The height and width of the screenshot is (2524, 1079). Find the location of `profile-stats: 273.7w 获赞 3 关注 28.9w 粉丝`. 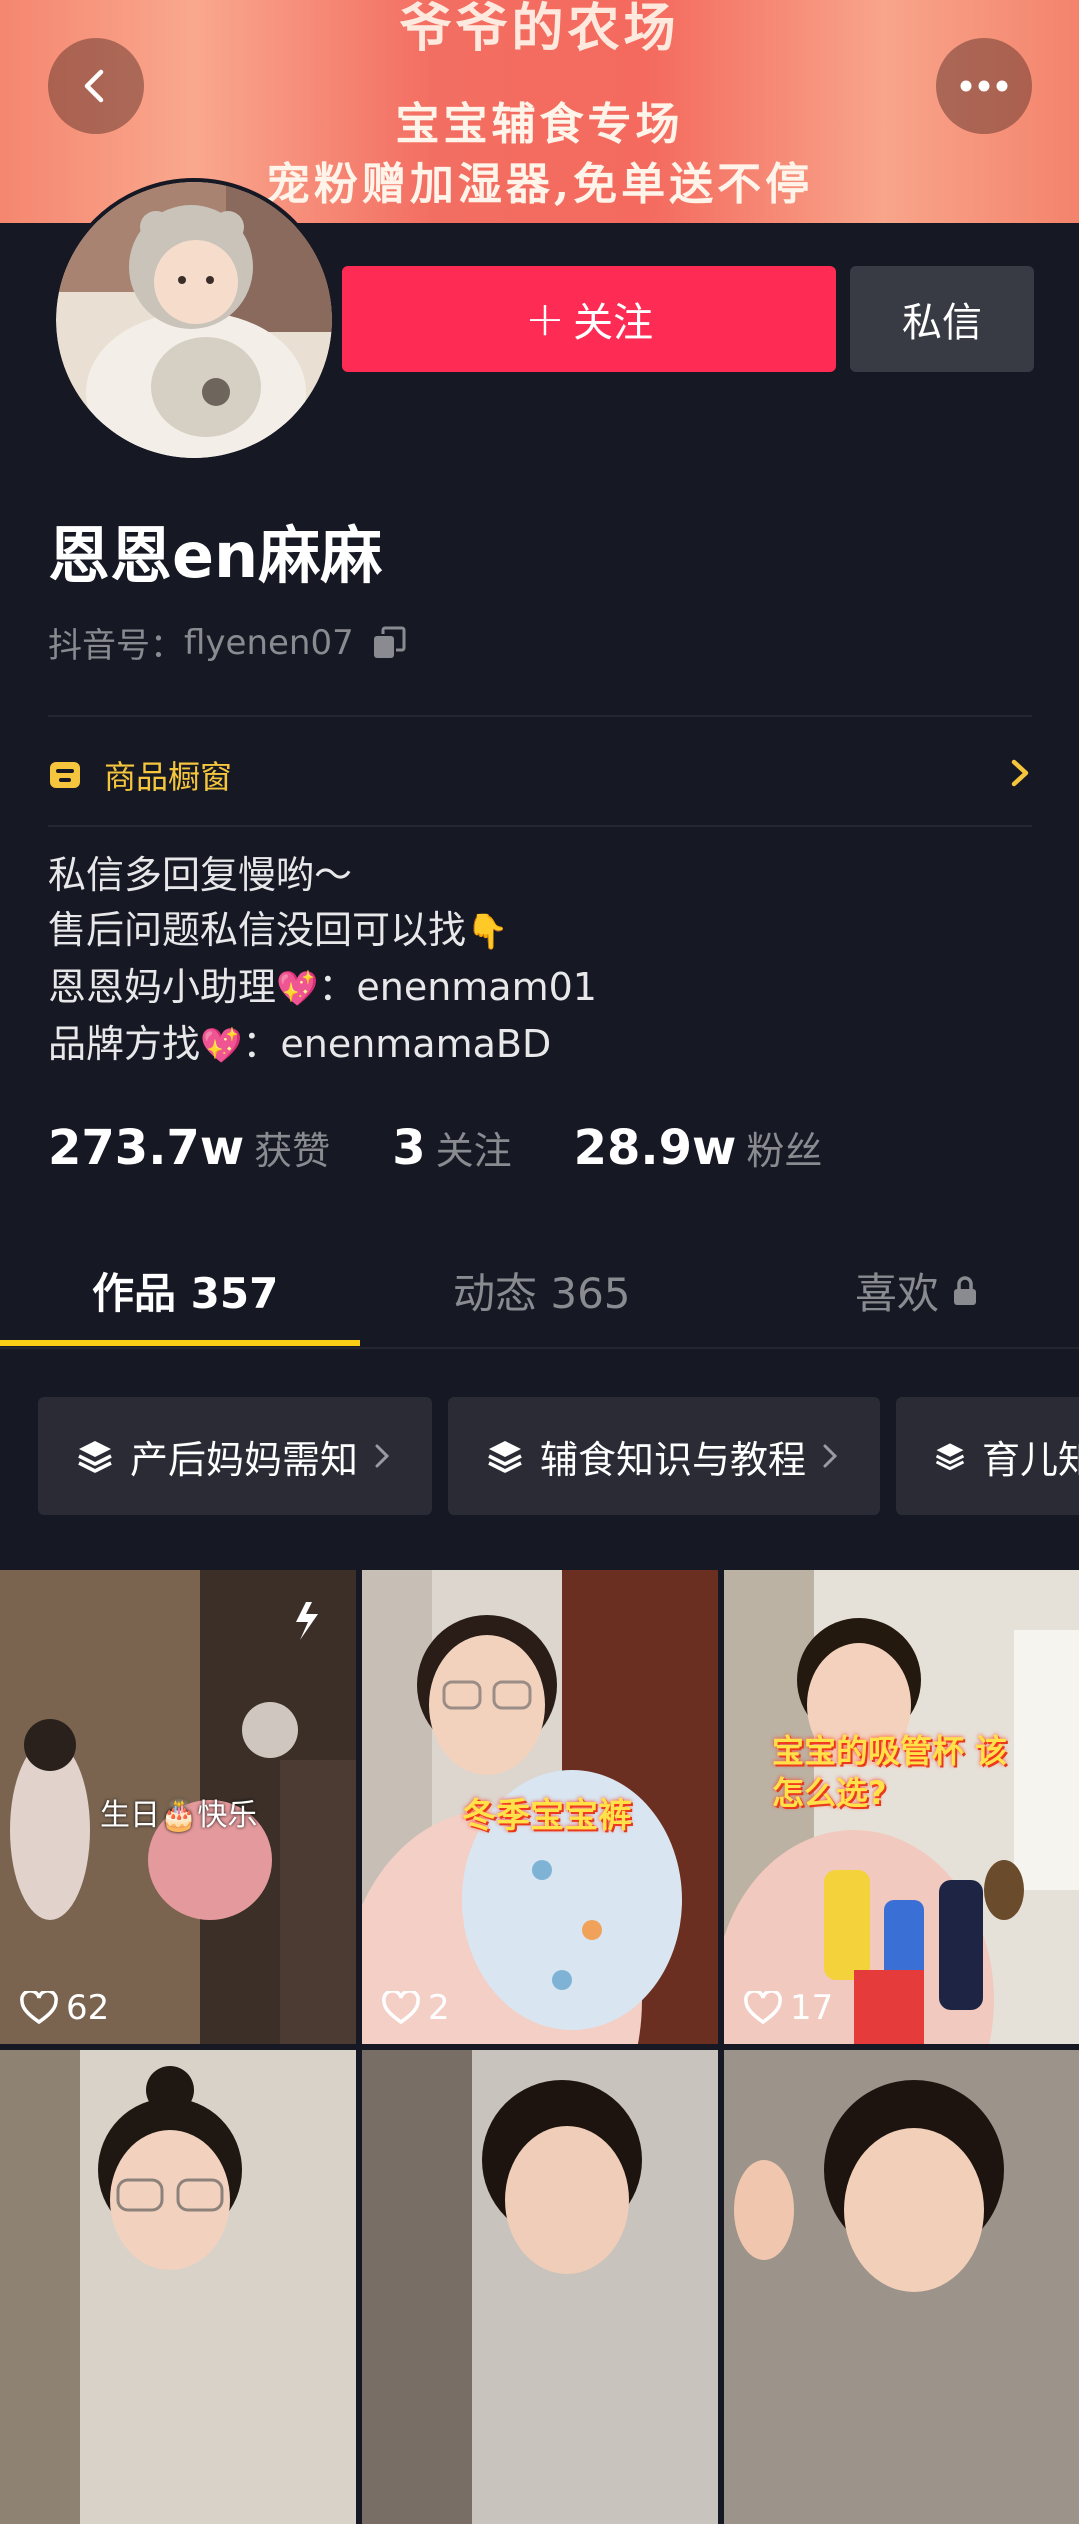

profile-stats: 273.7w 获赞 3 关注 28.9w 粉丝 is located at coordinates (466, 1148).